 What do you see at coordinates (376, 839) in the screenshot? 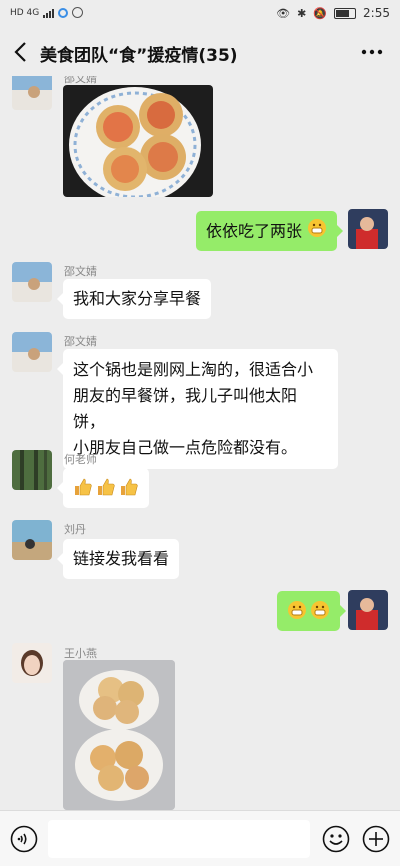
I see `plus-icon` at bounding box center [376, 839].